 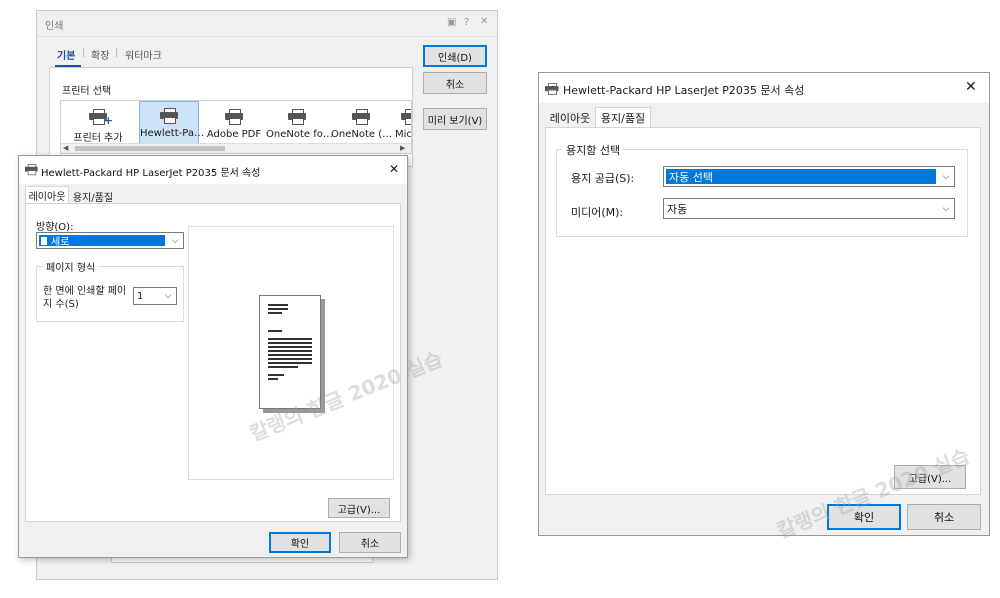 What do you see at coordinates (85, 298) in the screenshot?
I see `pages-per-sheet-label: 한 면에 인쇄할 페이지 수(S)` at bounding box center [85, 298].